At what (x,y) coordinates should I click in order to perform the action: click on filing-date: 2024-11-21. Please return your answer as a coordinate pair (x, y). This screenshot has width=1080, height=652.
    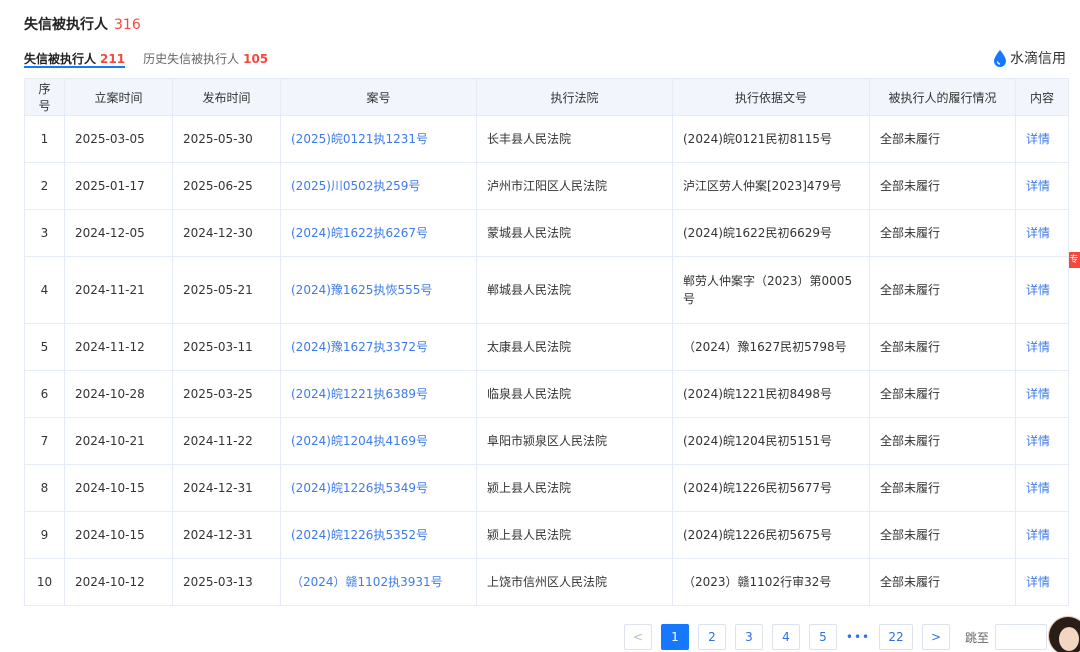
    Looking at the image, I should click on (118, 290).